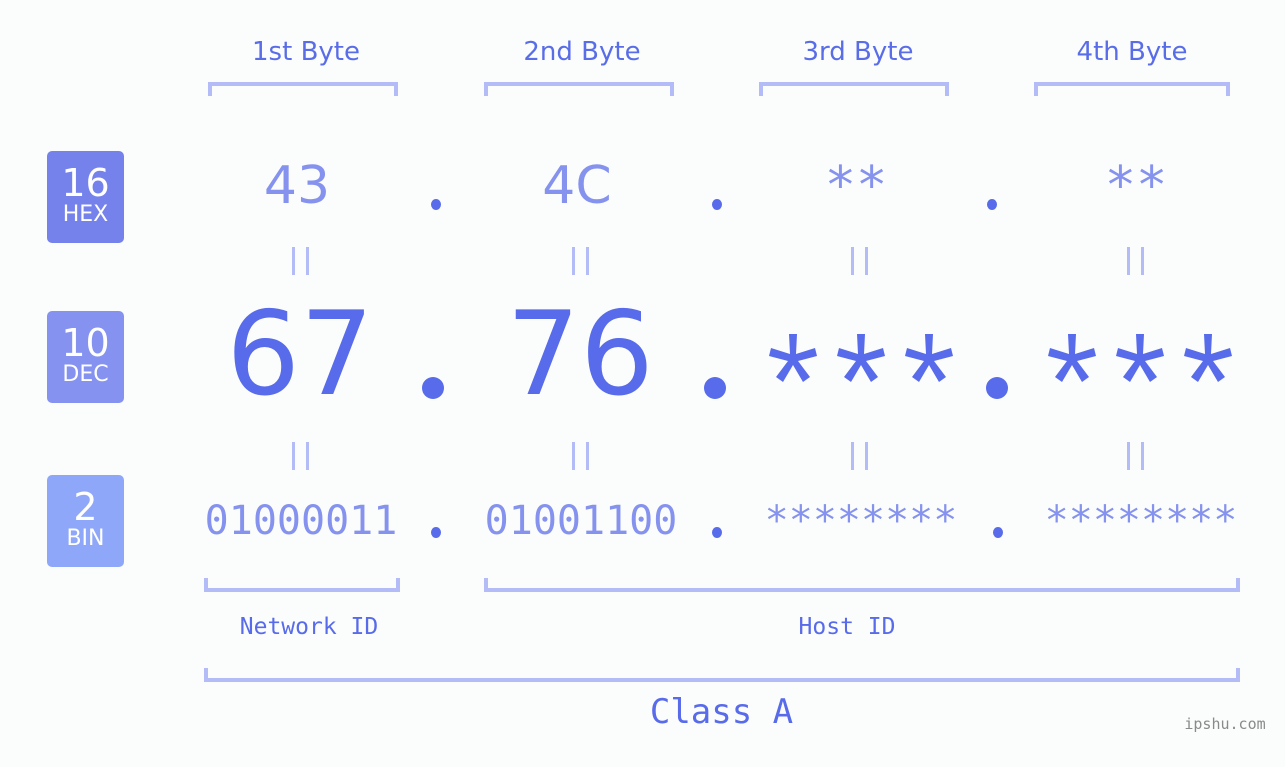  What do you see at coordinates (722, 675) in the screenshot?
I see `class-bracket` at bounding box center [722, 675].